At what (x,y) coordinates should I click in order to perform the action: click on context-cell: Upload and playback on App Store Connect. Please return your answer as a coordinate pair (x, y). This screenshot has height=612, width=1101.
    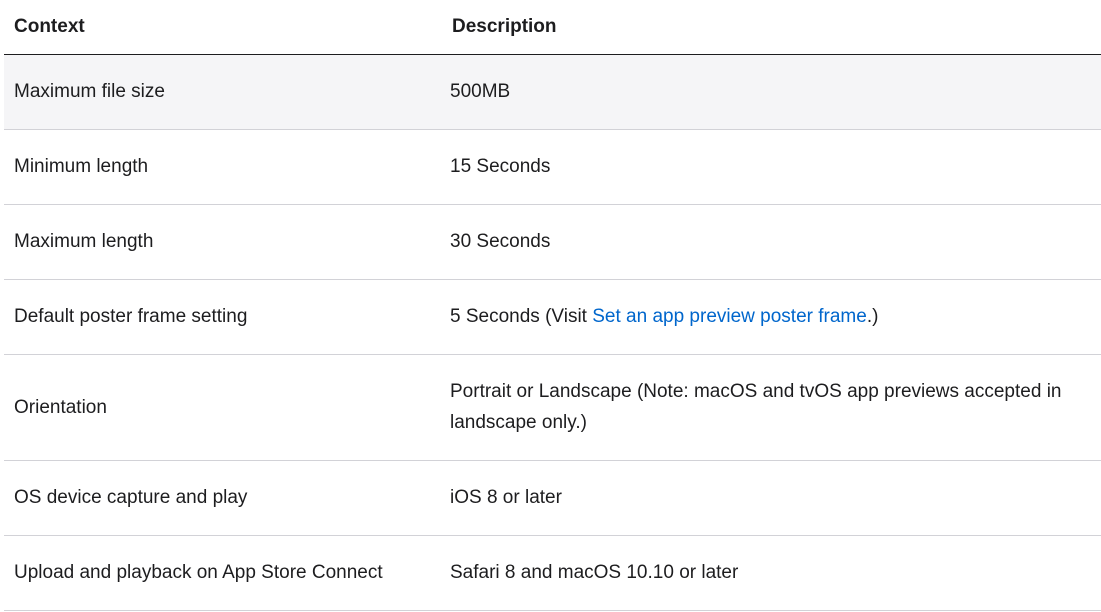
    Looking at the image, I should click on (223, 573).